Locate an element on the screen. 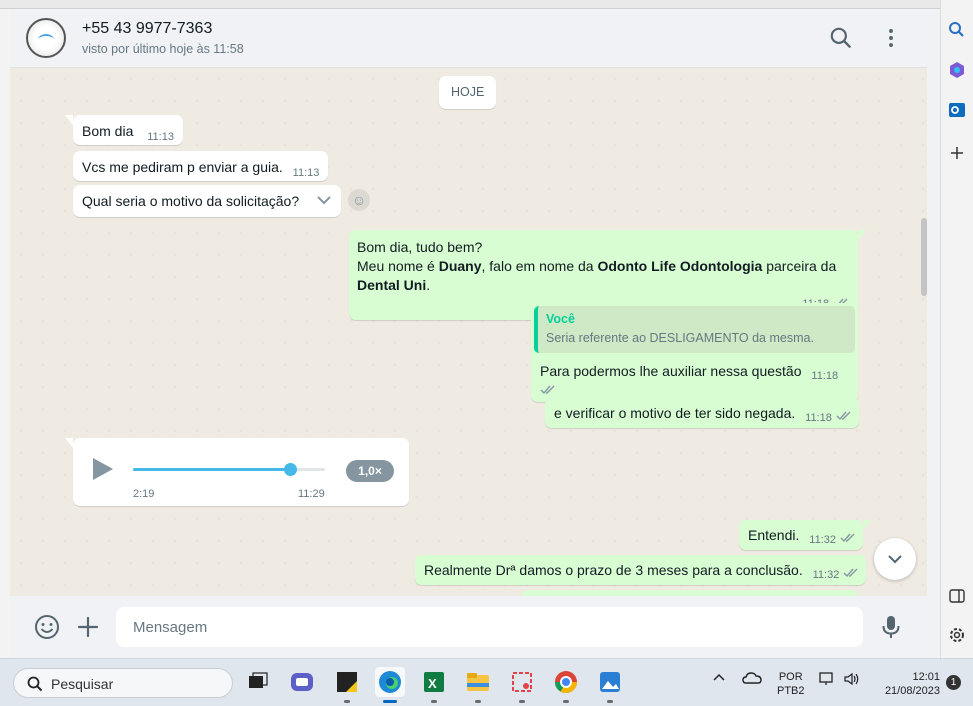 The height and width of the screenshot is (706, 973). play-icon is located at coordinates (103, 469).